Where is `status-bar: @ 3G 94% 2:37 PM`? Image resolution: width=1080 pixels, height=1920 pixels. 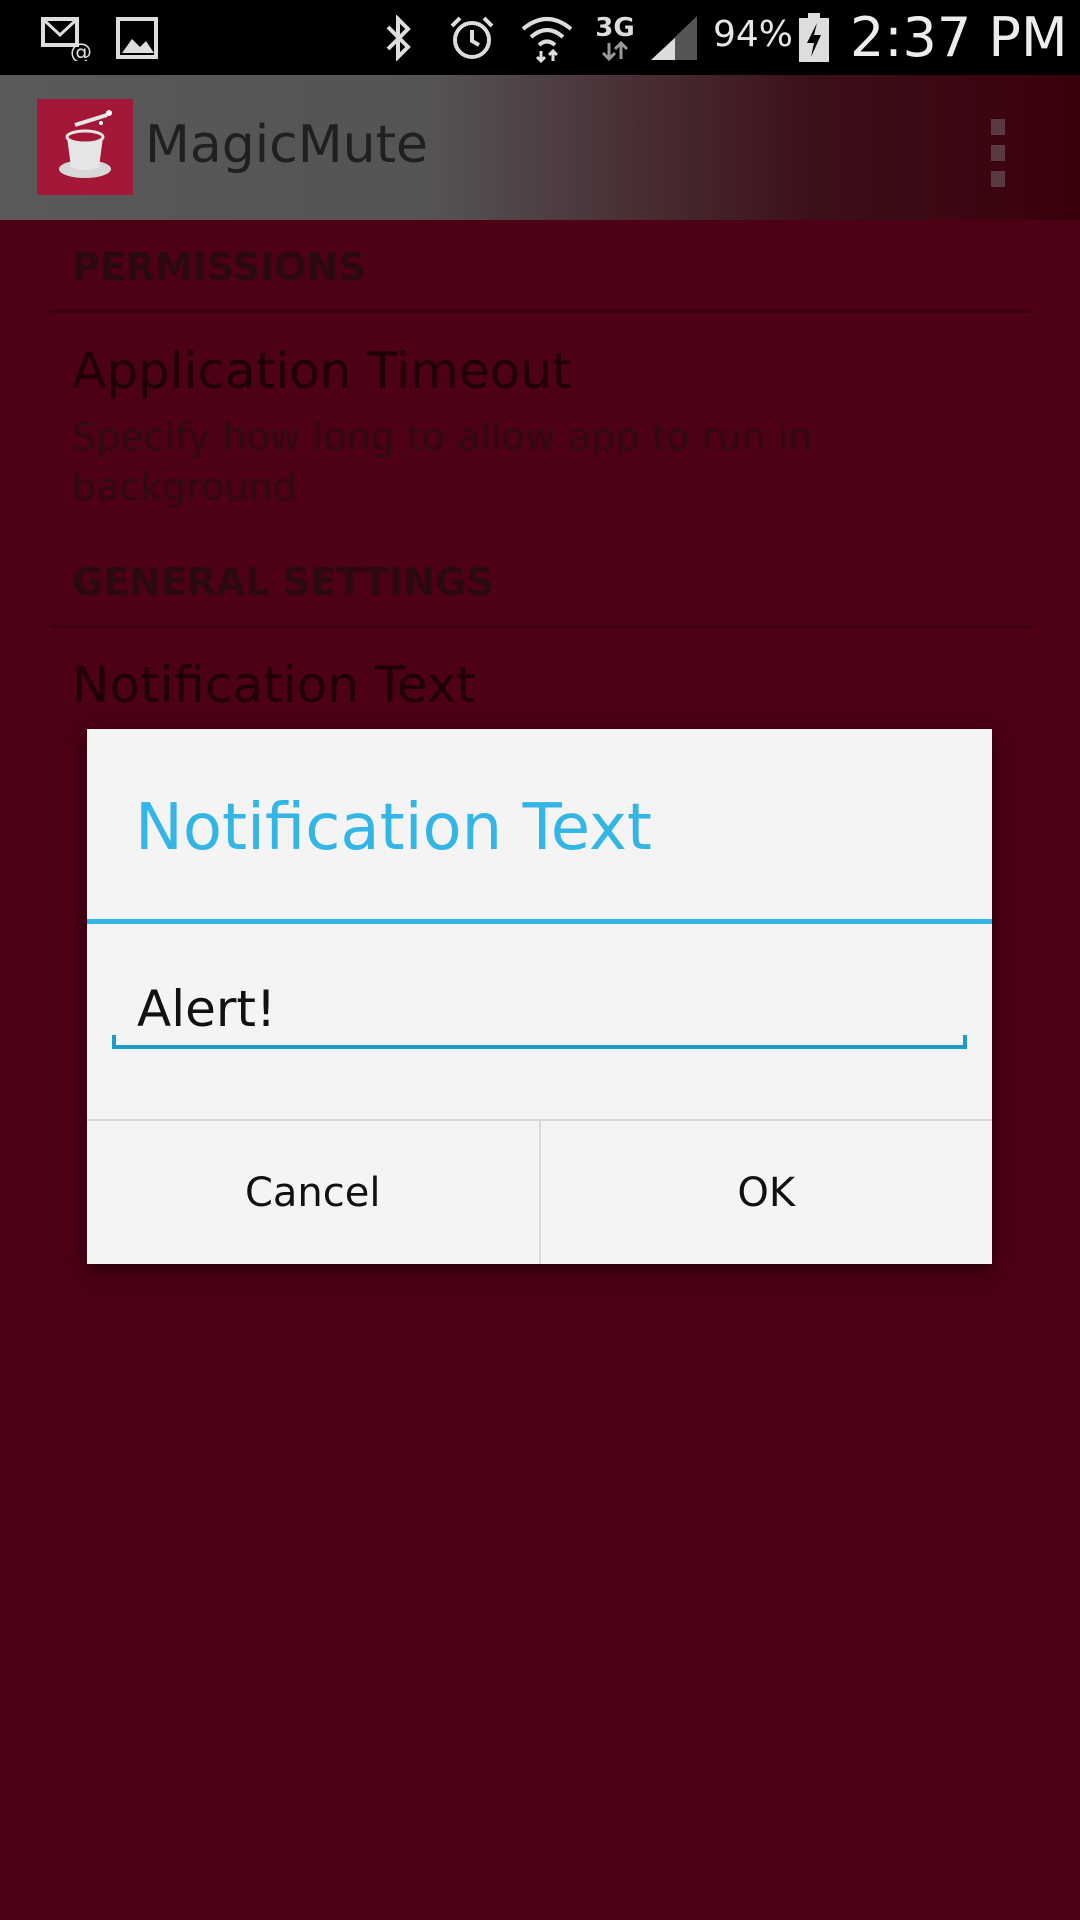 status-bar: @ 3G 94% 2:37 PM is located at coordinates (540, 37).